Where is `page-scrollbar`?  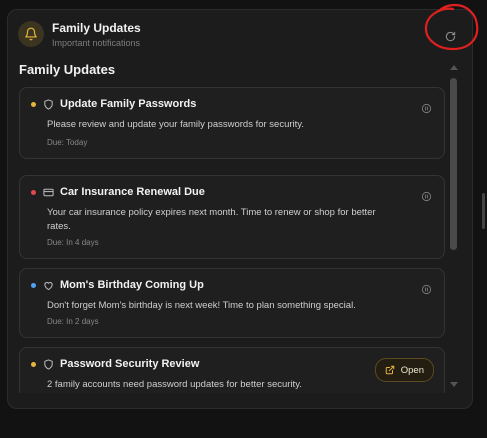
page-scrollbar is located at coordinates (483, 211).